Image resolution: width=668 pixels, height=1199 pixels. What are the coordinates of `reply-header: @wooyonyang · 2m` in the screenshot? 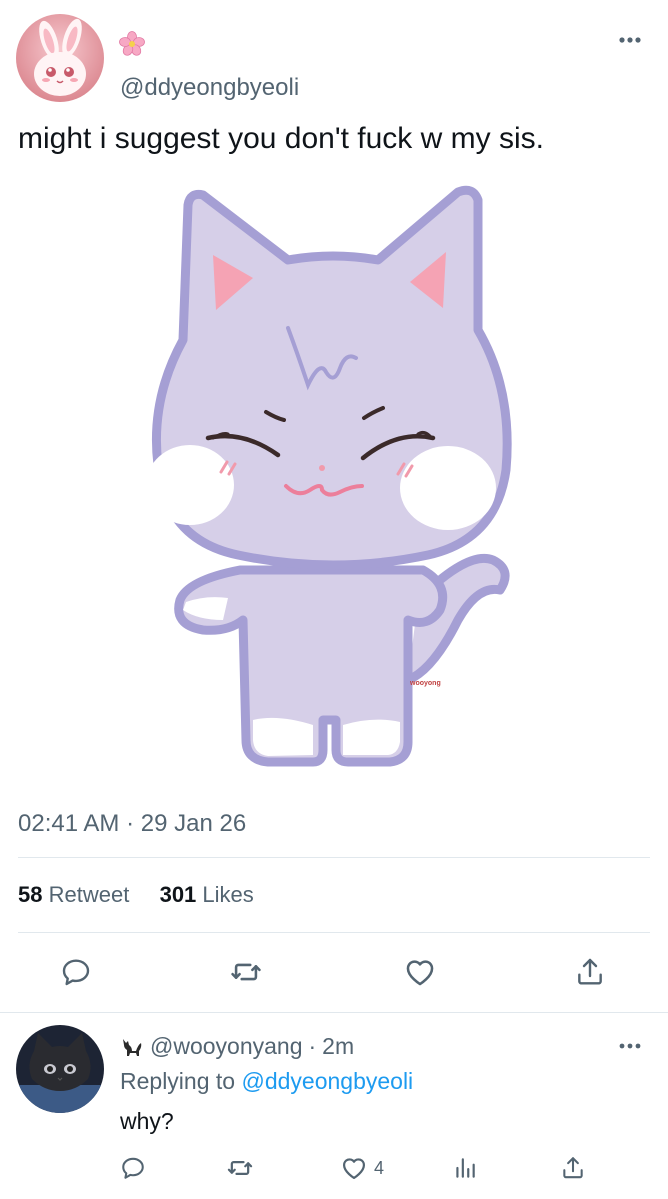 It's located at (237, 1046).